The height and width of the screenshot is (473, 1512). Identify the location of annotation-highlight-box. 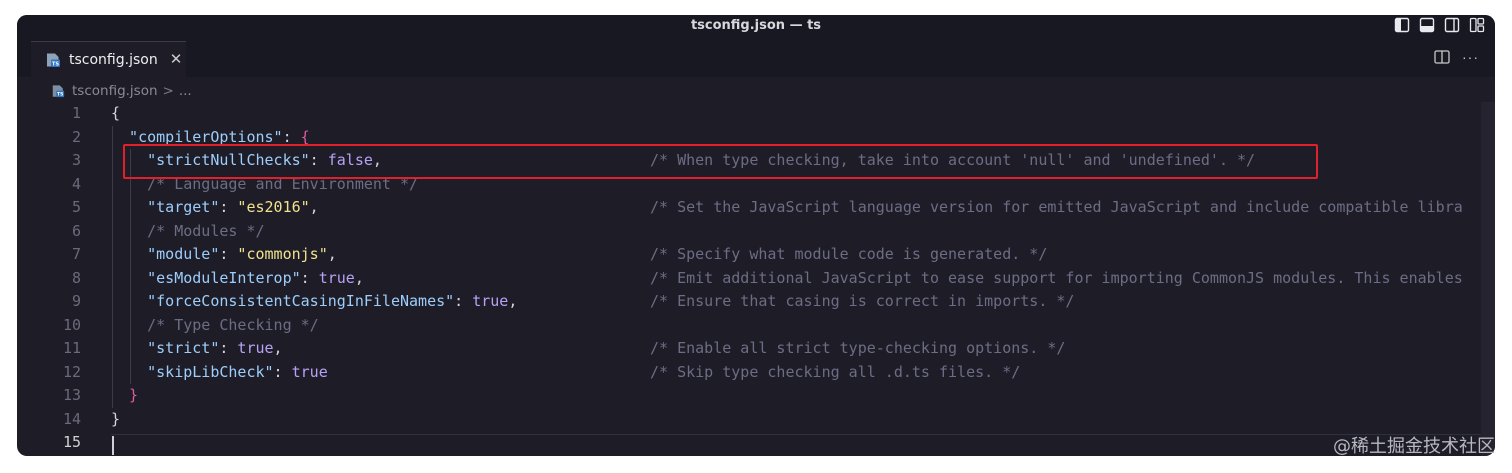
(720, 161).